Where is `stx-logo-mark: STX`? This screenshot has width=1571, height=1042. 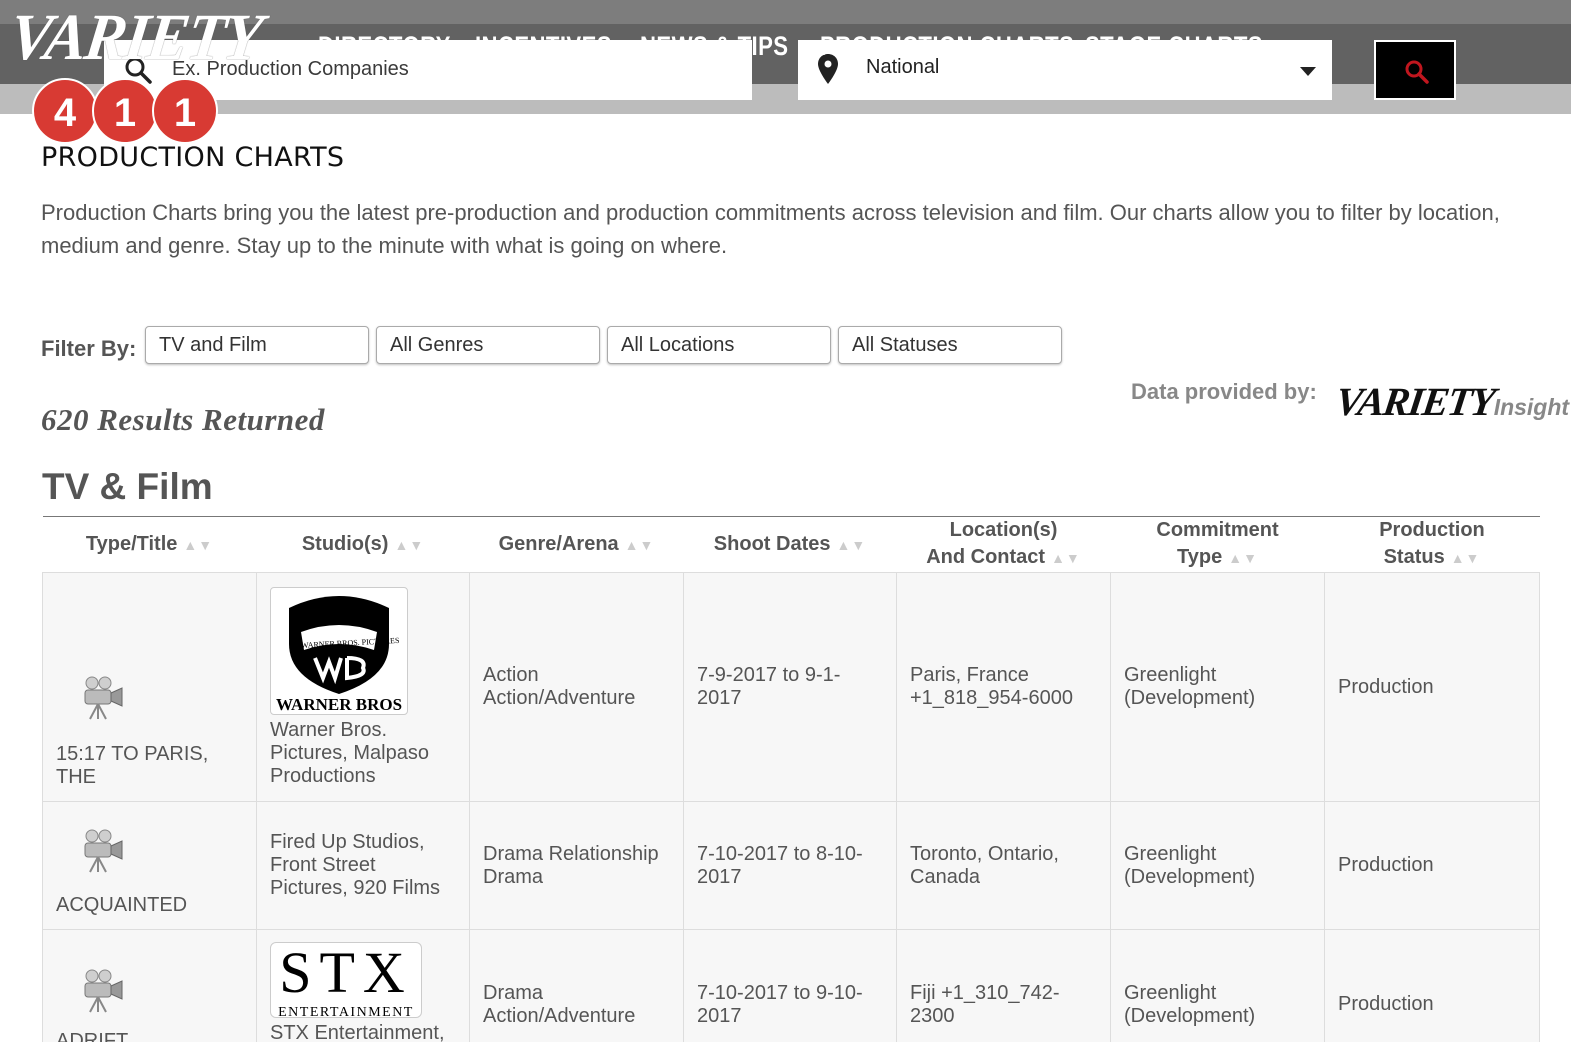
stx-logo-mark: STX is located at coordinates (346, 972).